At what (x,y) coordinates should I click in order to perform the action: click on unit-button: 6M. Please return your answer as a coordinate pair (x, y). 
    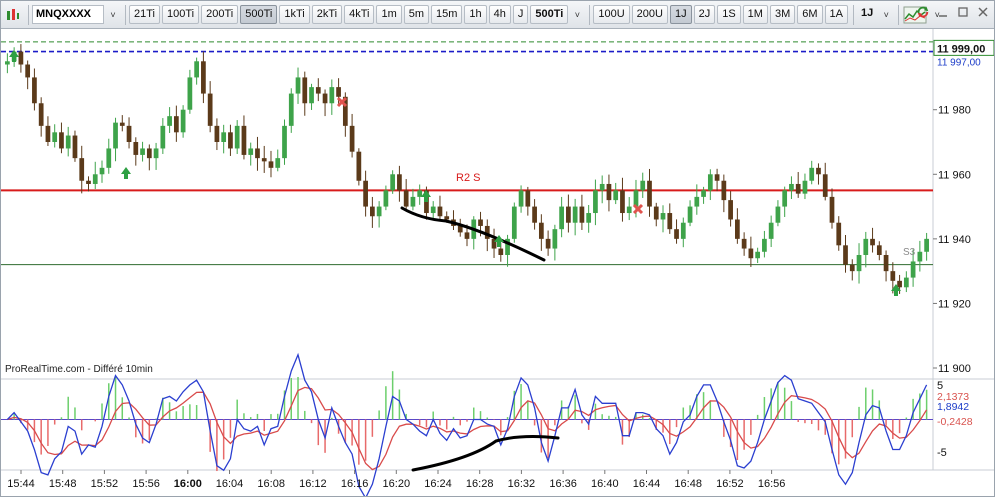
    Looking at the image, I should click on (810, 14).